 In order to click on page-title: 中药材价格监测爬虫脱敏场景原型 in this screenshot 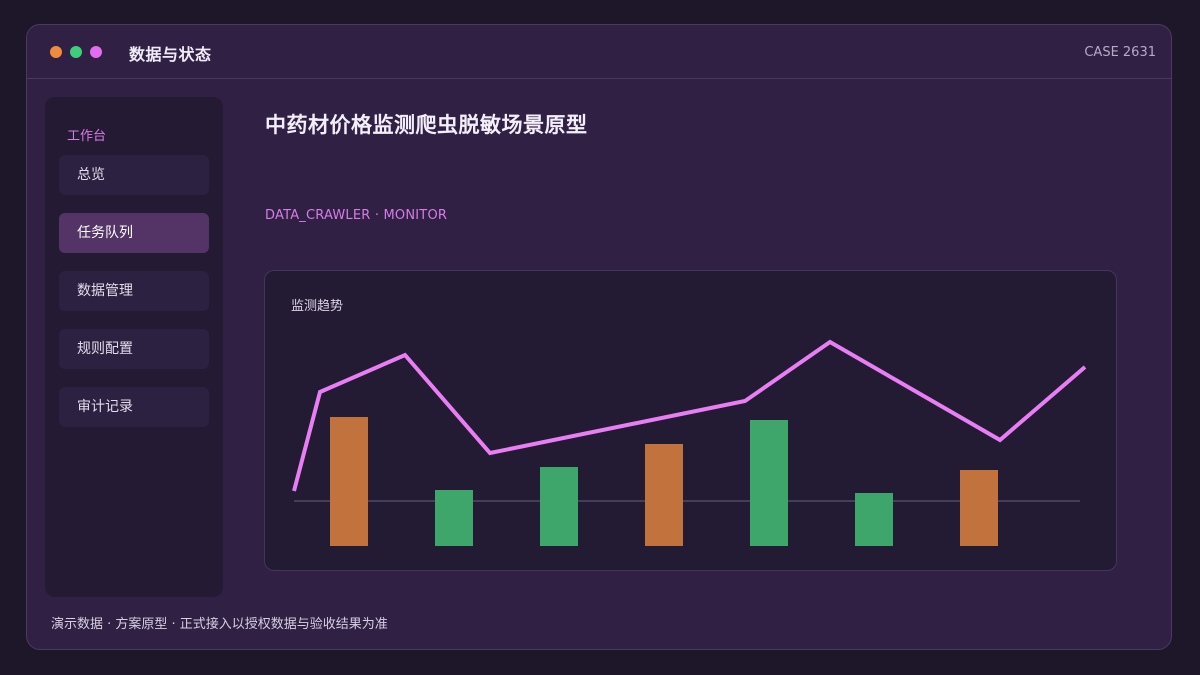, I will do `click(426, 125)`.